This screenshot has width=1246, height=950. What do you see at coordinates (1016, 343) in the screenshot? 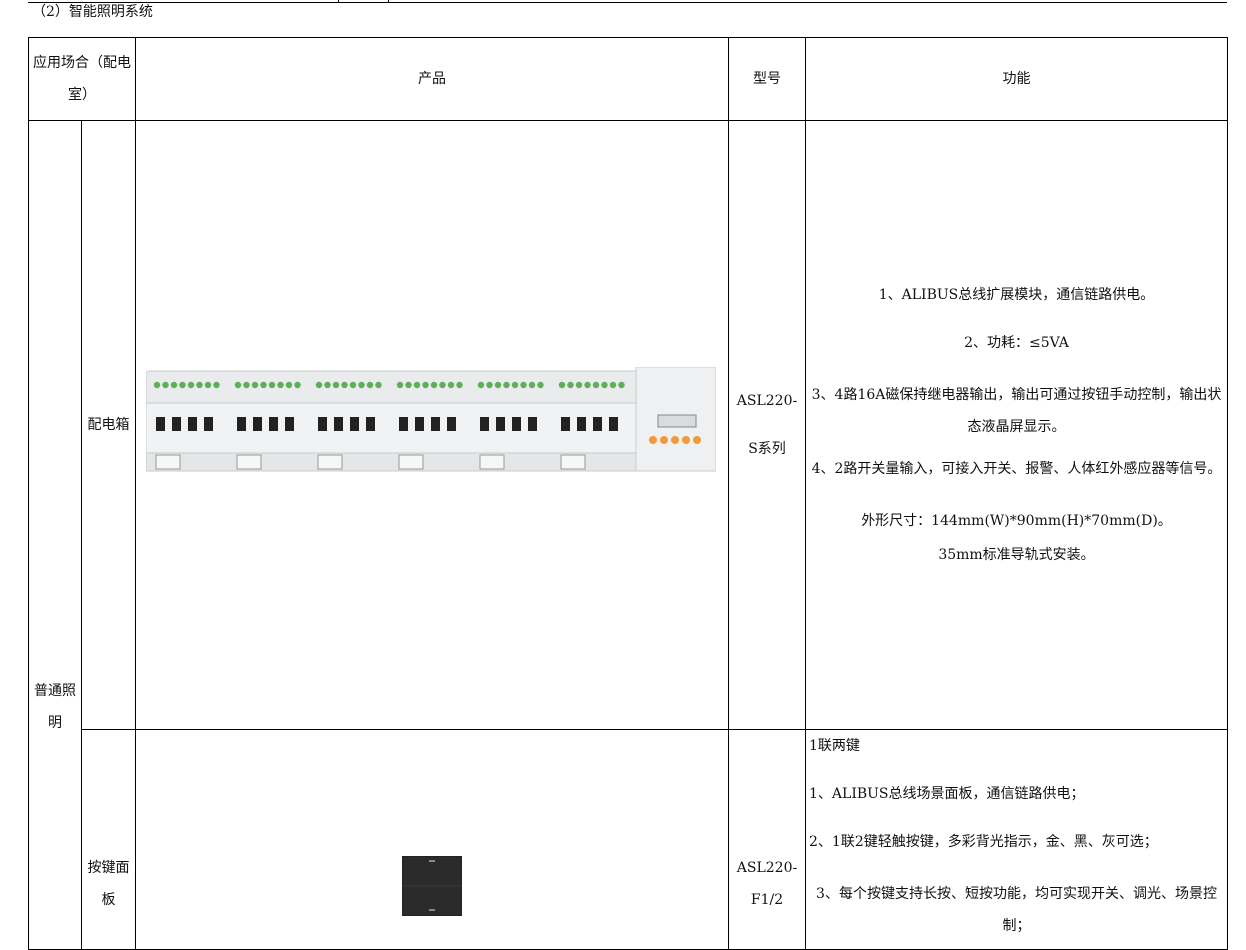
I see `function-line: 2、功耗：≤5VA` at bounding box center [1016, 343].